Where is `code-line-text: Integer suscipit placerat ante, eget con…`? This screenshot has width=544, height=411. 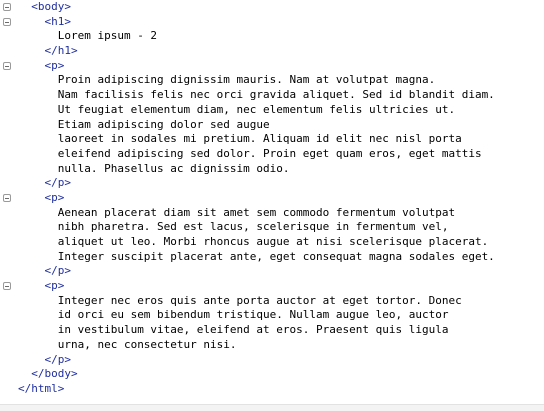 code-line-text: Integer suscipit placerat ante, eget con… is located at coordinates (272, 257).